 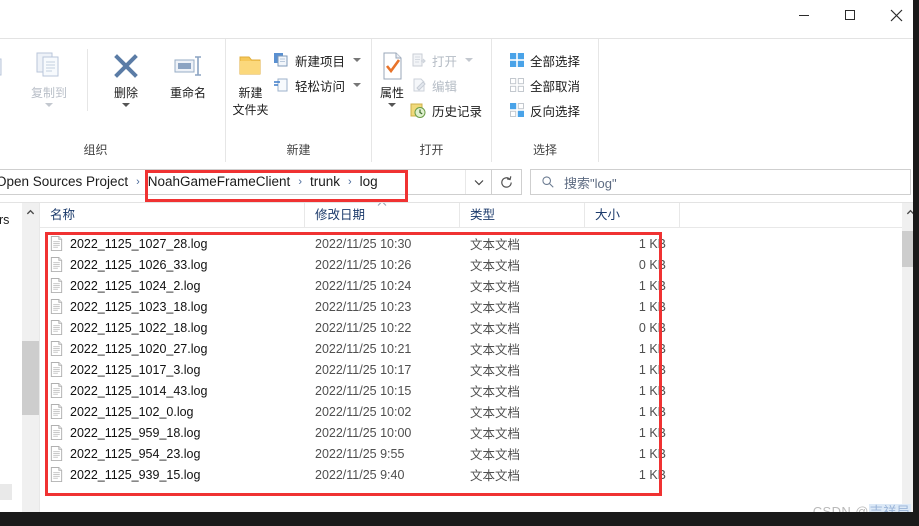 What do you see at coordinates (555, 86) in the screenshot?
I see `select-none-label: 全部取消` at bounding box center [555, 86].